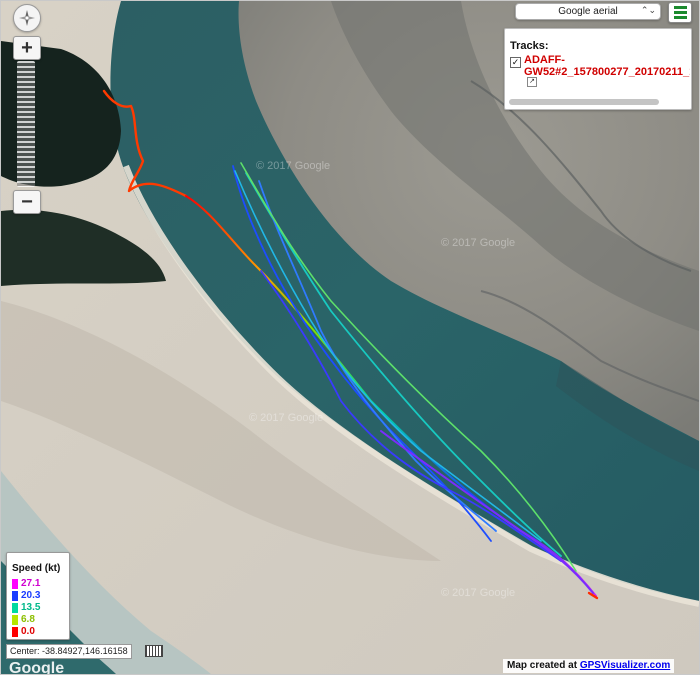  What do you see at coordinates (27, 48) in the screenshot?
I see `zoom-in-button: +` at bounding box center [27, 48].